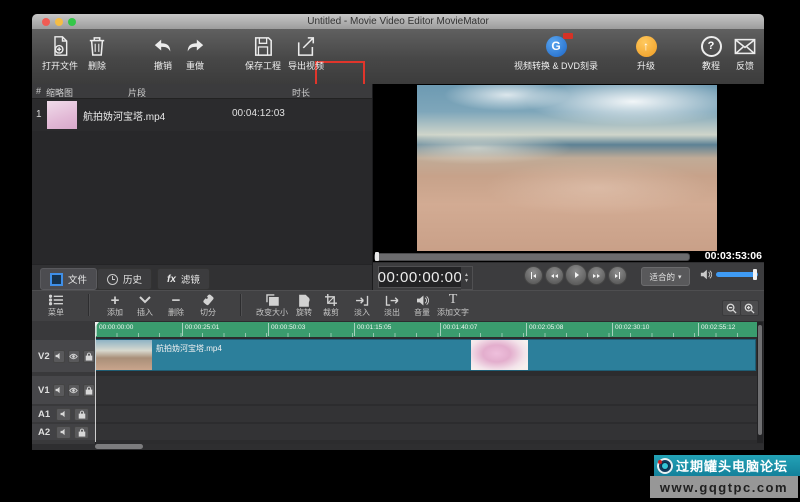 This screenshot has width=800, height=502. I want to click on insert-button: 插入, so click(145, 305).